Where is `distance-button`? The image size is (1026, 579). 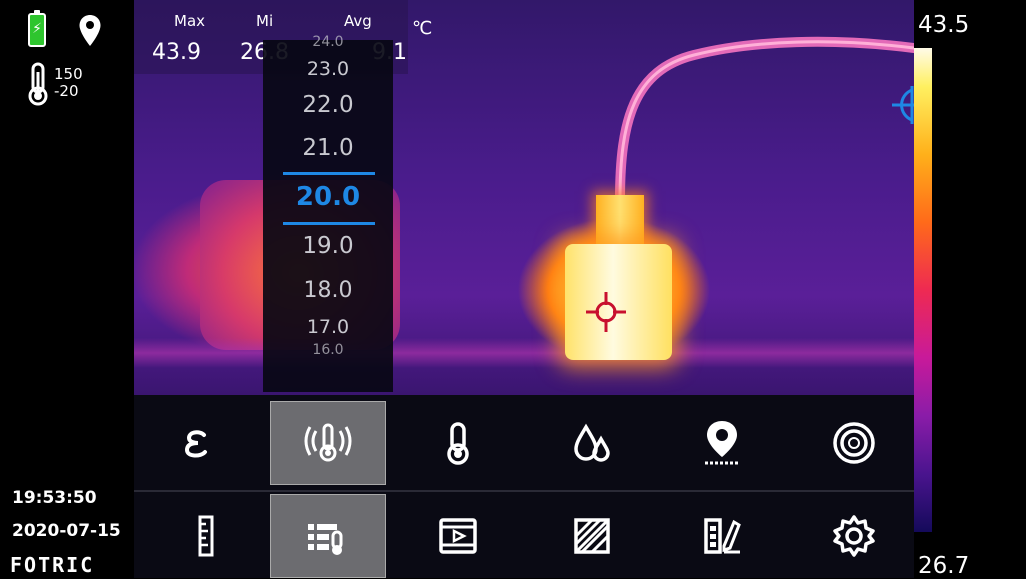
distance-button is located at coordinates (722, 443).